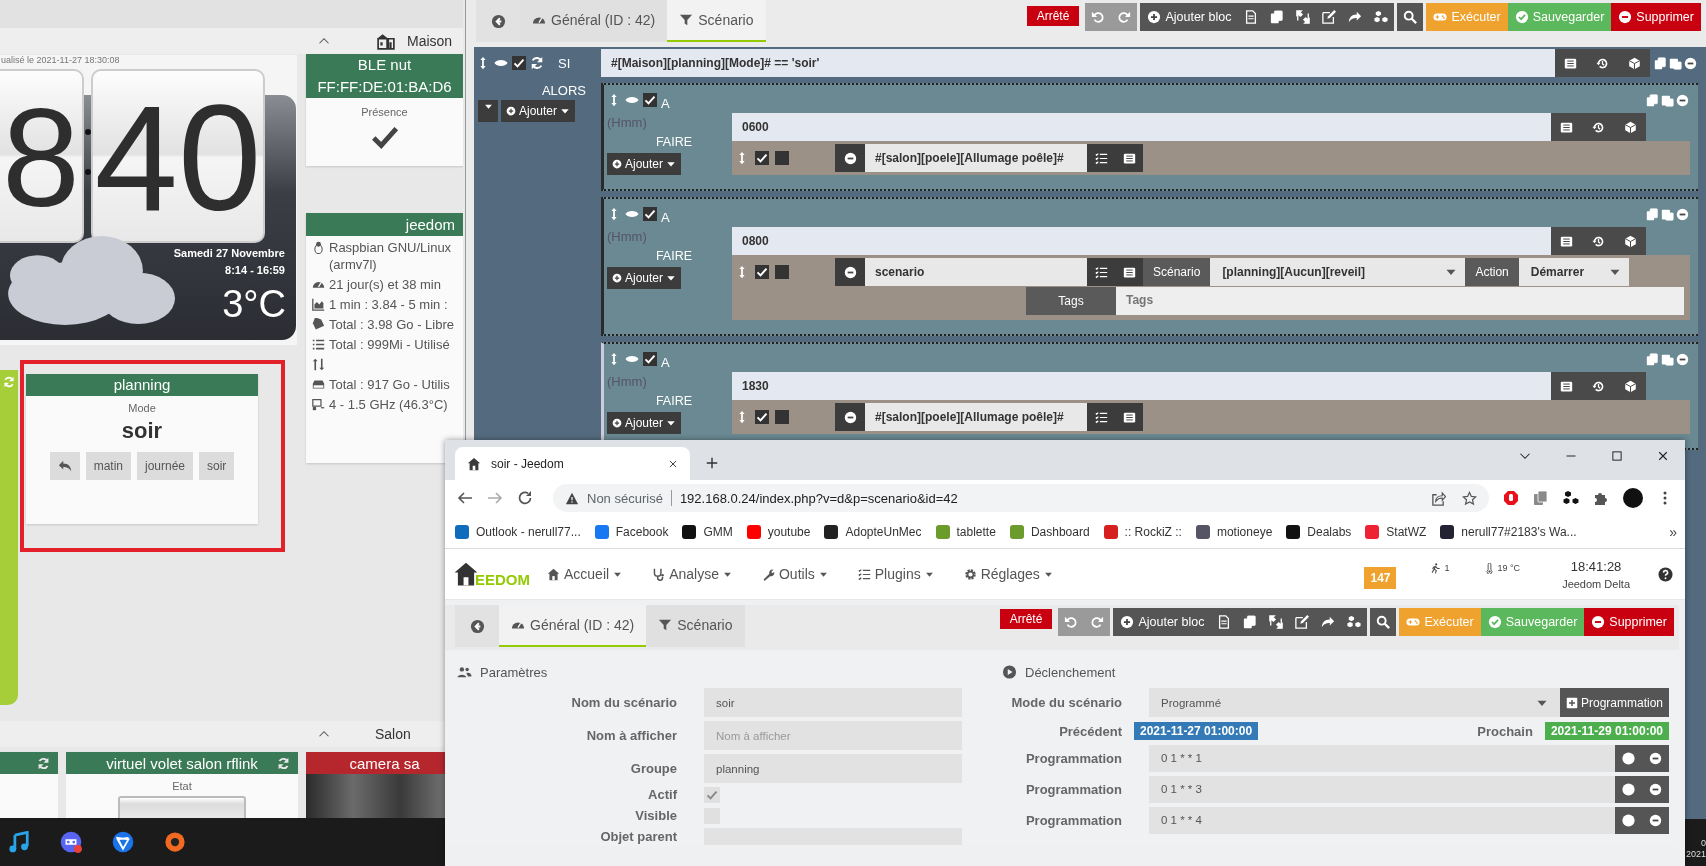 This screenshot has height=866, width=1706. I want to click on stop-hand-icon, so click(1511, 498).